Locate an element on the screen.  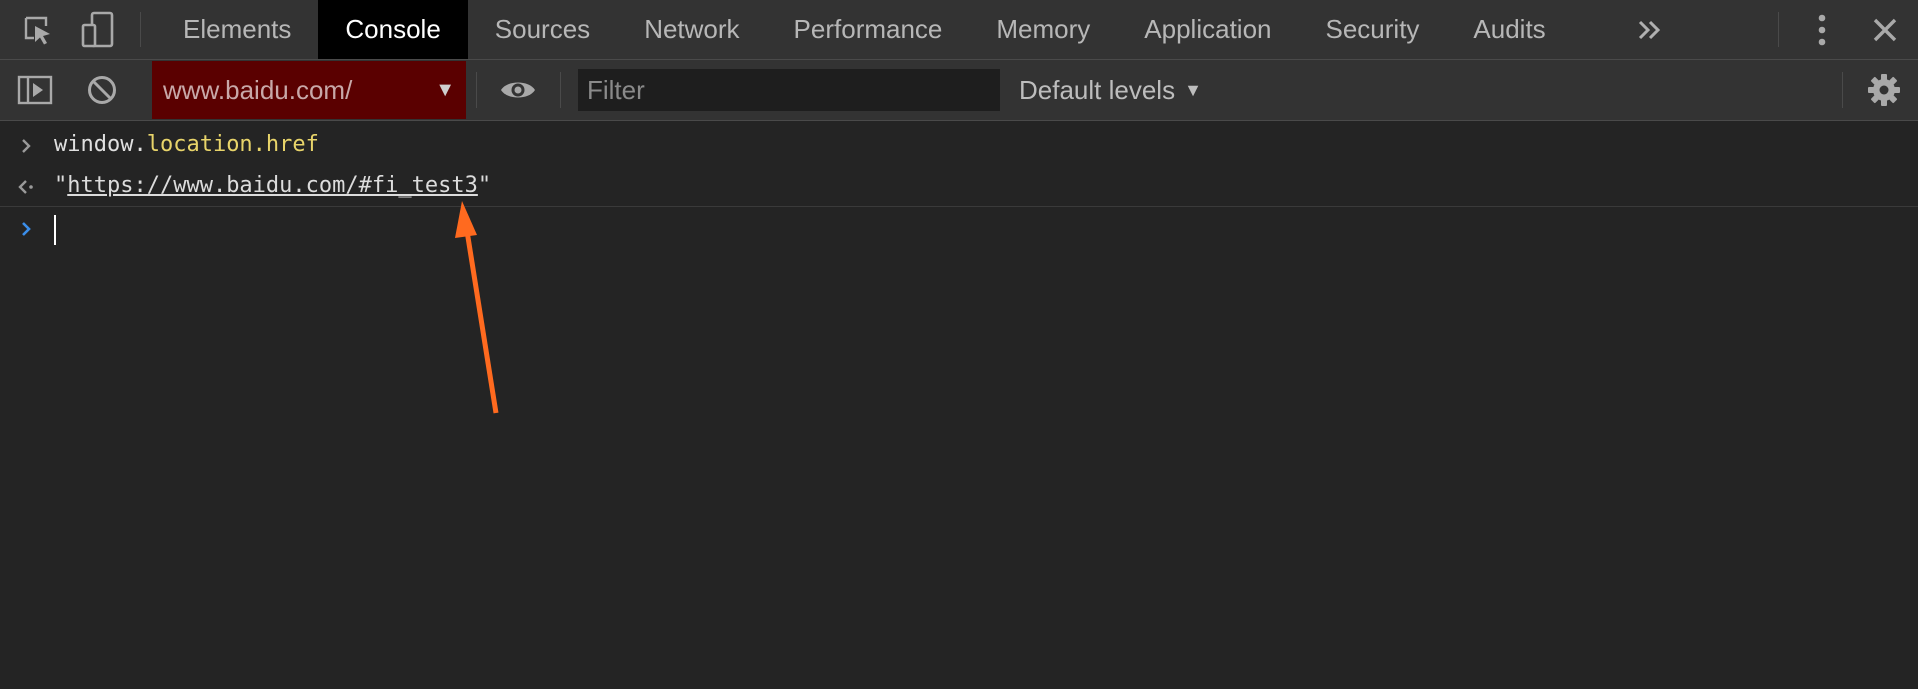
text-cursor is located at coordinates (55, 230).